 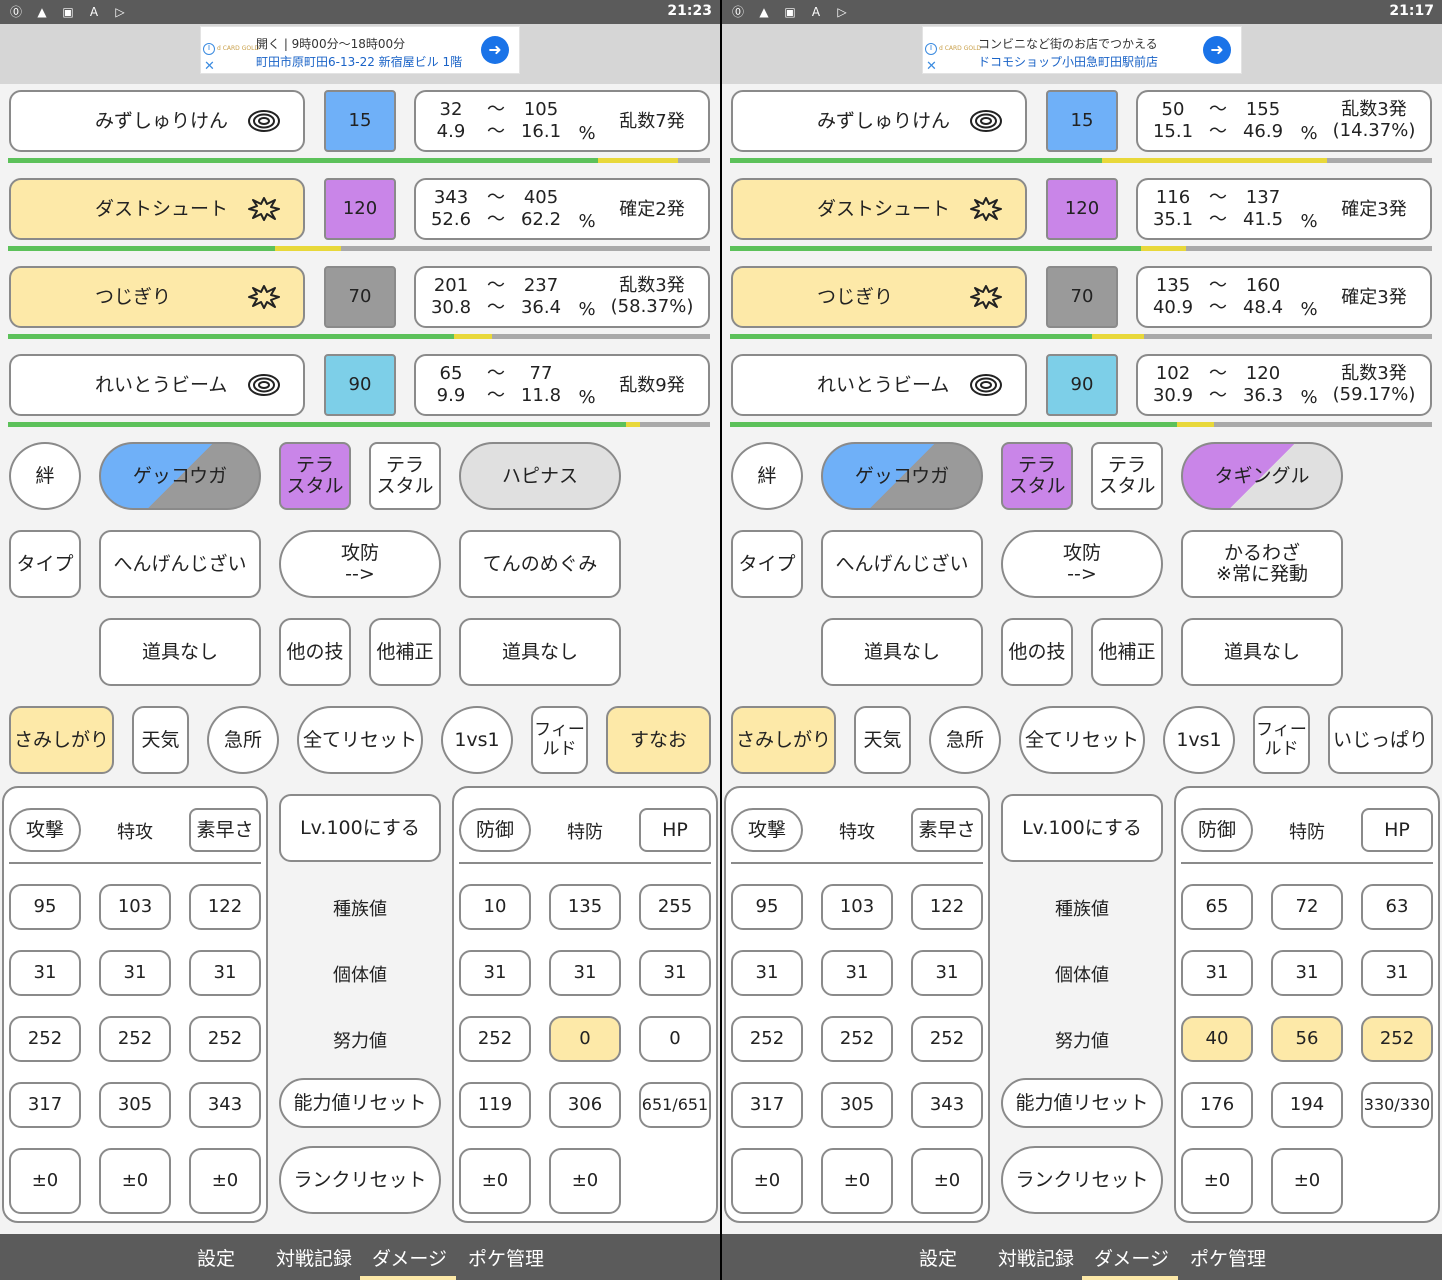 I want to click on defender-base-stat-field: 10, so click(x=495, y=907).